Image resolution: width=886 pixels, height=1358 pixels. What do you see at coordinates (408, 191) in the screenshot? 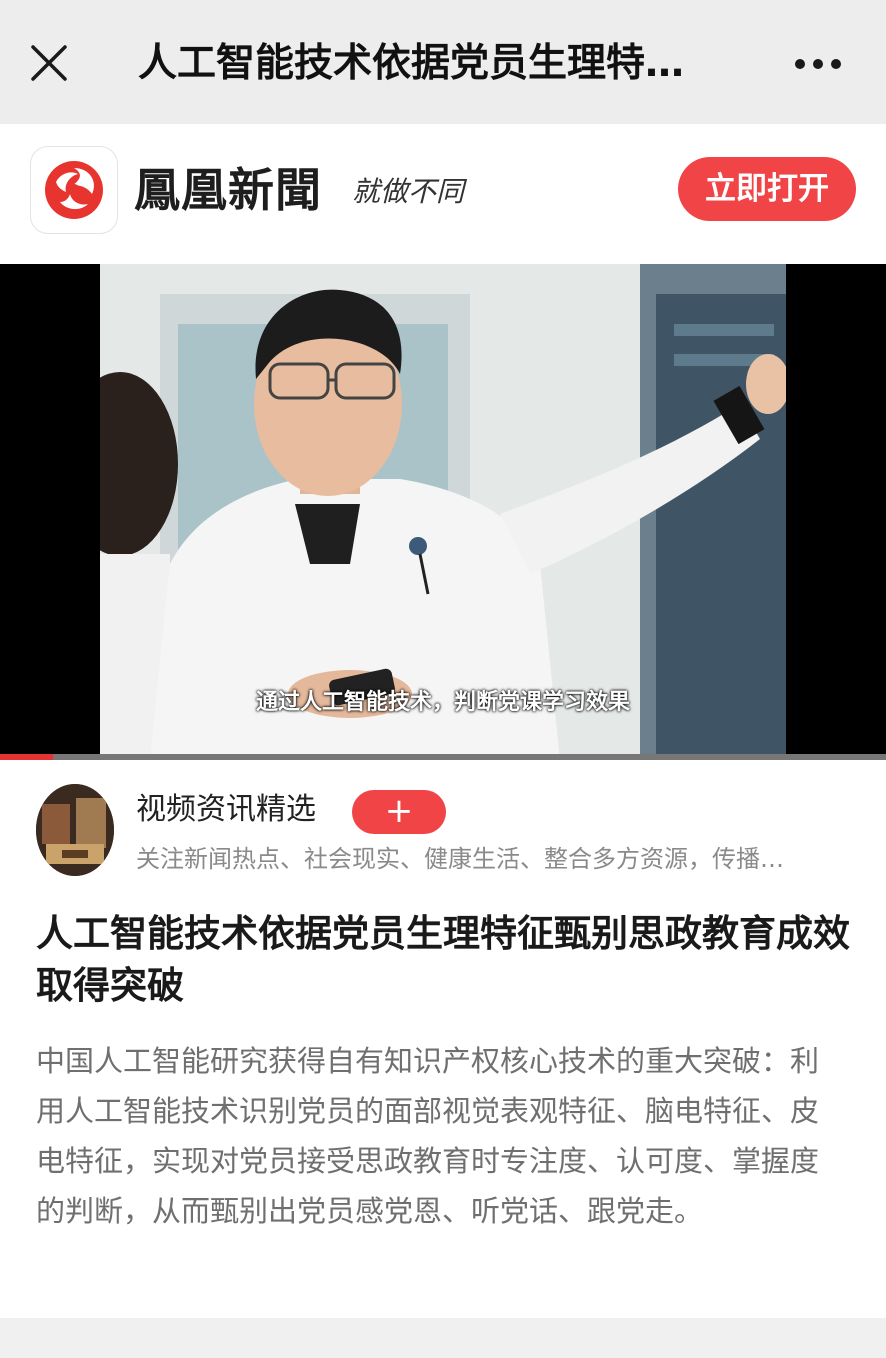
I see `brand-slogan: 就做不同` at bounding box center [408, 191].